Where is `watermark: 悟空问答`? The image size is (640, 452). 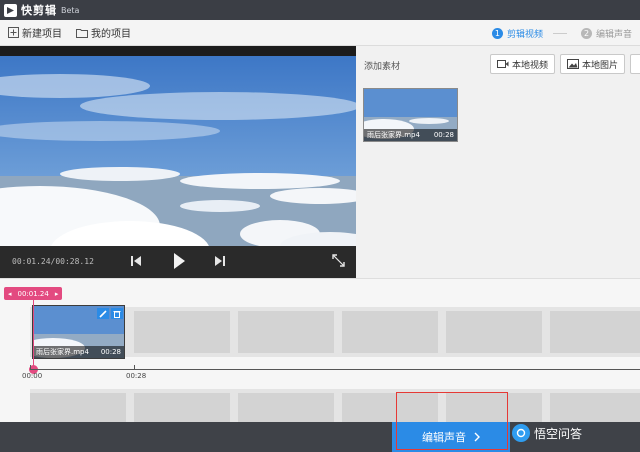
watermark: 悟空问答 is located at coordinates (547, 433).